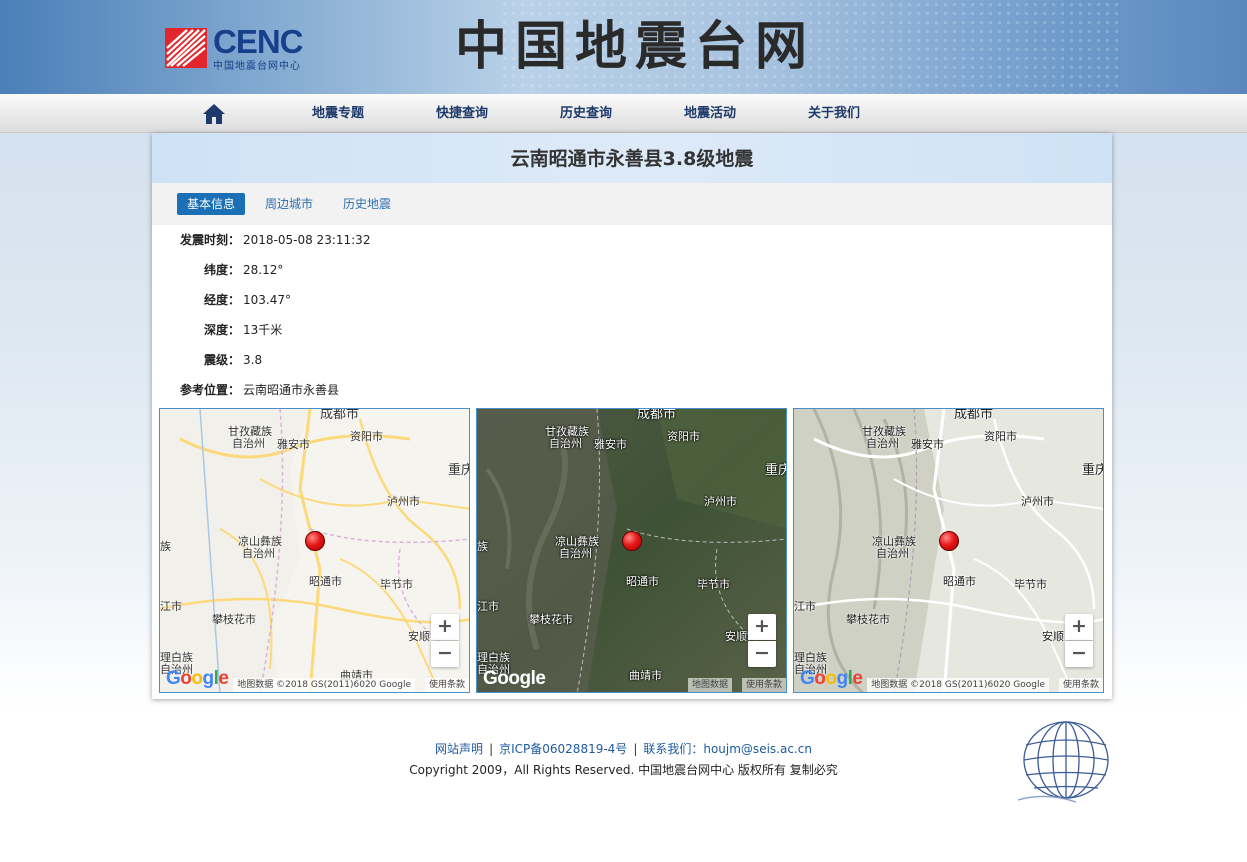 The height and width of the screenshot is (862, 1247). I want to click on map-label: 曲靖市, so click(645, 675).